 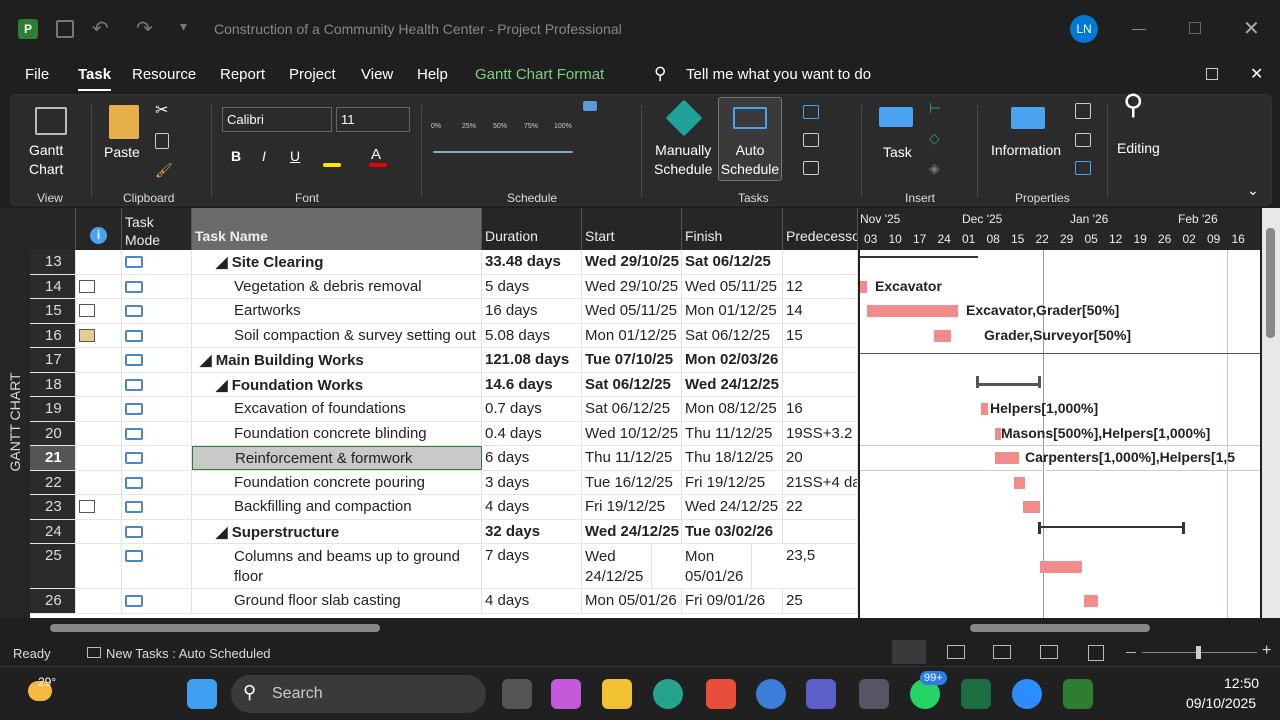 What do you see at coordinates (100, 28) in the screenshot?
I see `undo-icon: ↶` at bounding box center [100, 28].